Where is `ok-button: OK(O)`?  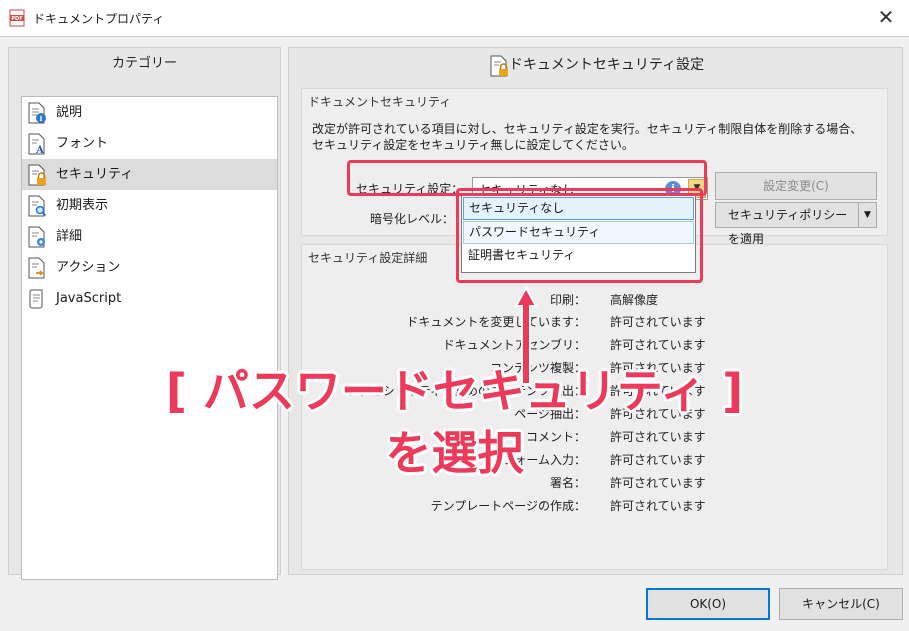 ok-button: OK(O) is located at coordinates (708, 604).